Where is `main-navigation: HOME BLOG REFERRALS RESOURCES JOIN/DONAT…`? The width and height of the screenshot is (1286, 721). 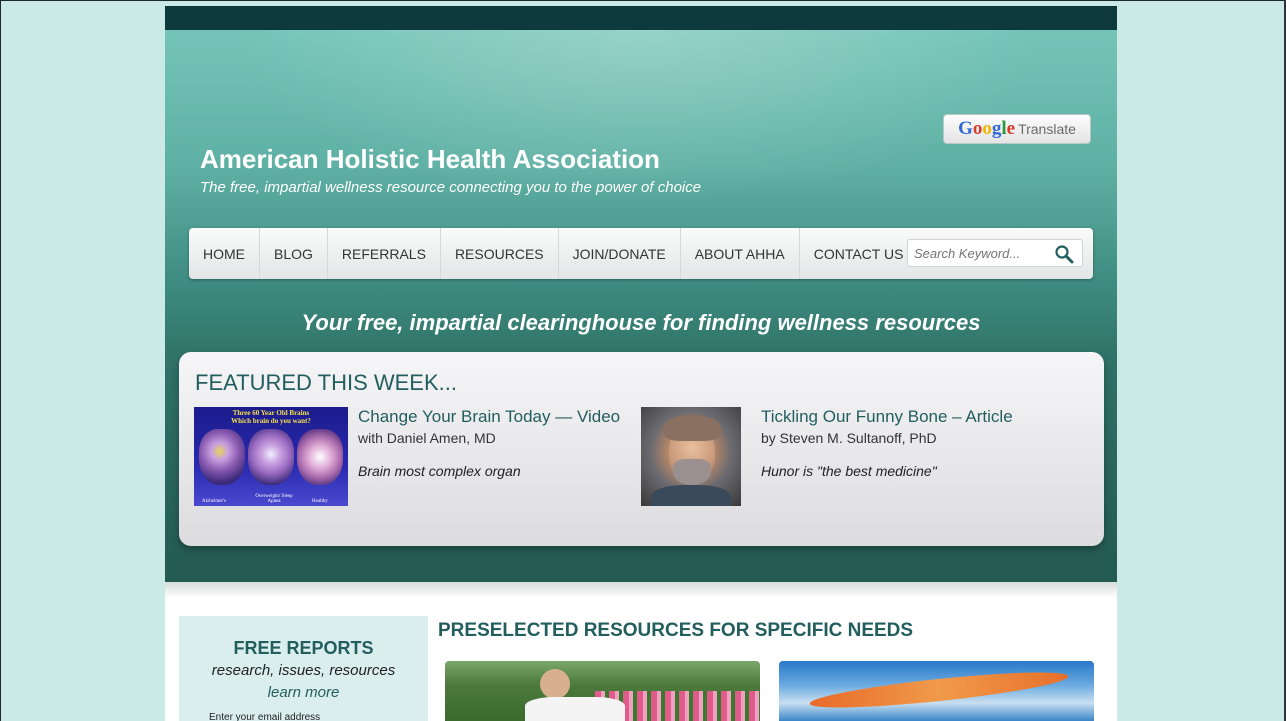 main-navigation: HOME BLOG REFERRALS RESOURCES JOIN/DONAT… is located at coordinates (641, 253).